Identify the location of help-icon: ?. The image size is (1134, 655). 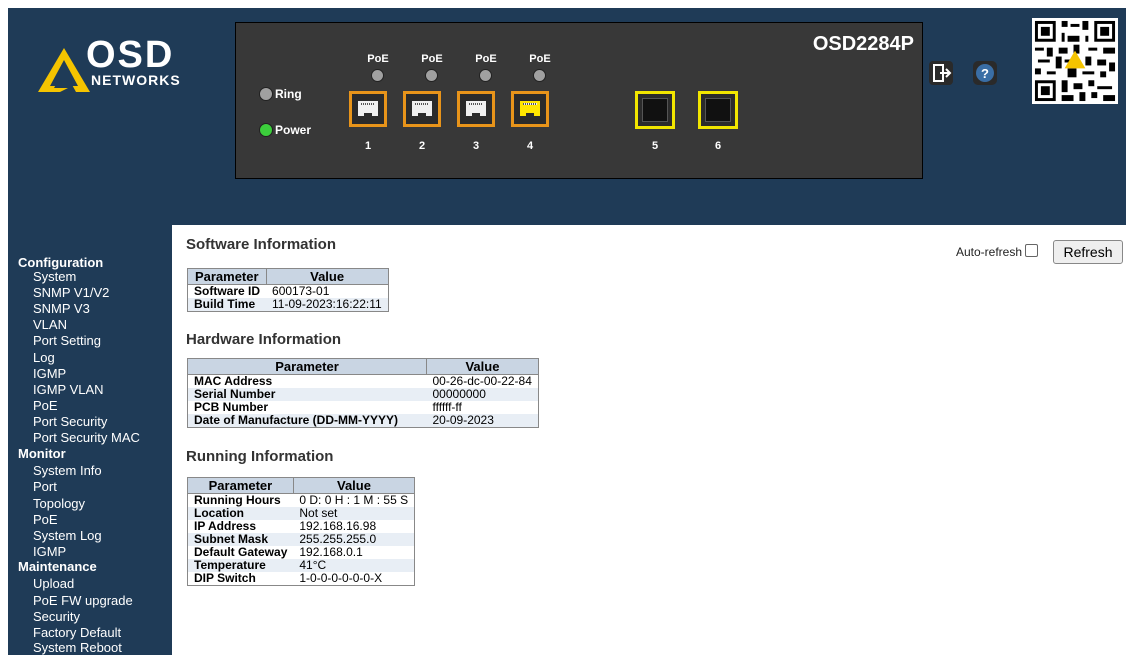
(985, 73).